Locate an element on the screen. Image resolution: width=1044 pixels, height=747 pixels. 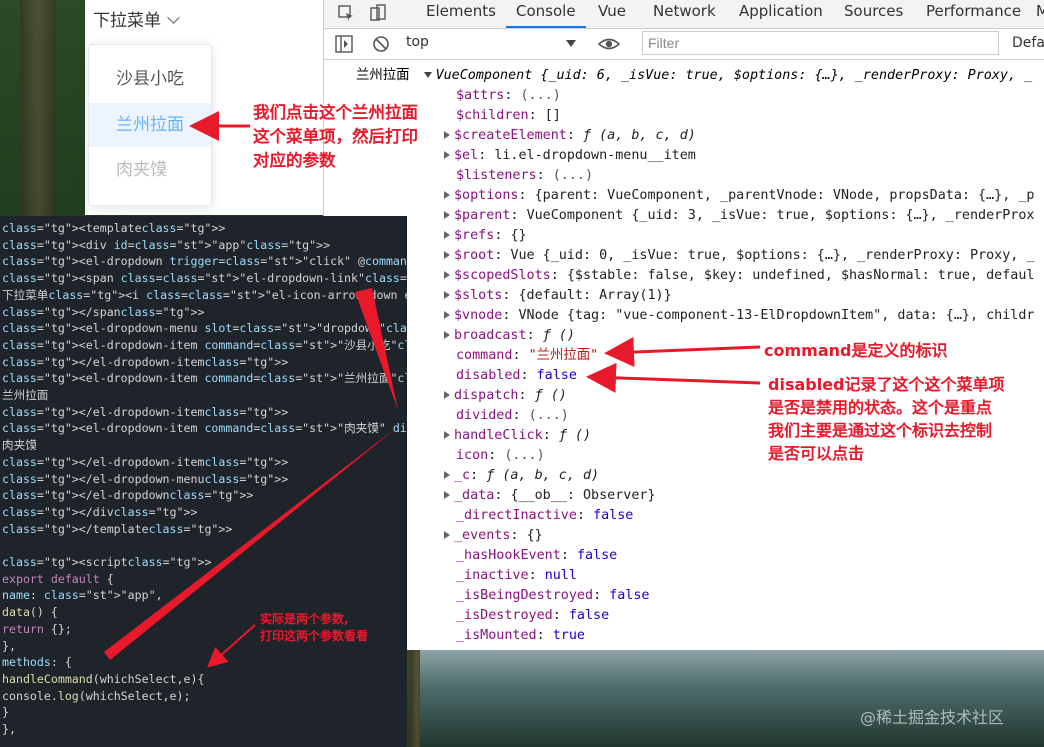
prop-key: $el is located at coordinates (466, 155).